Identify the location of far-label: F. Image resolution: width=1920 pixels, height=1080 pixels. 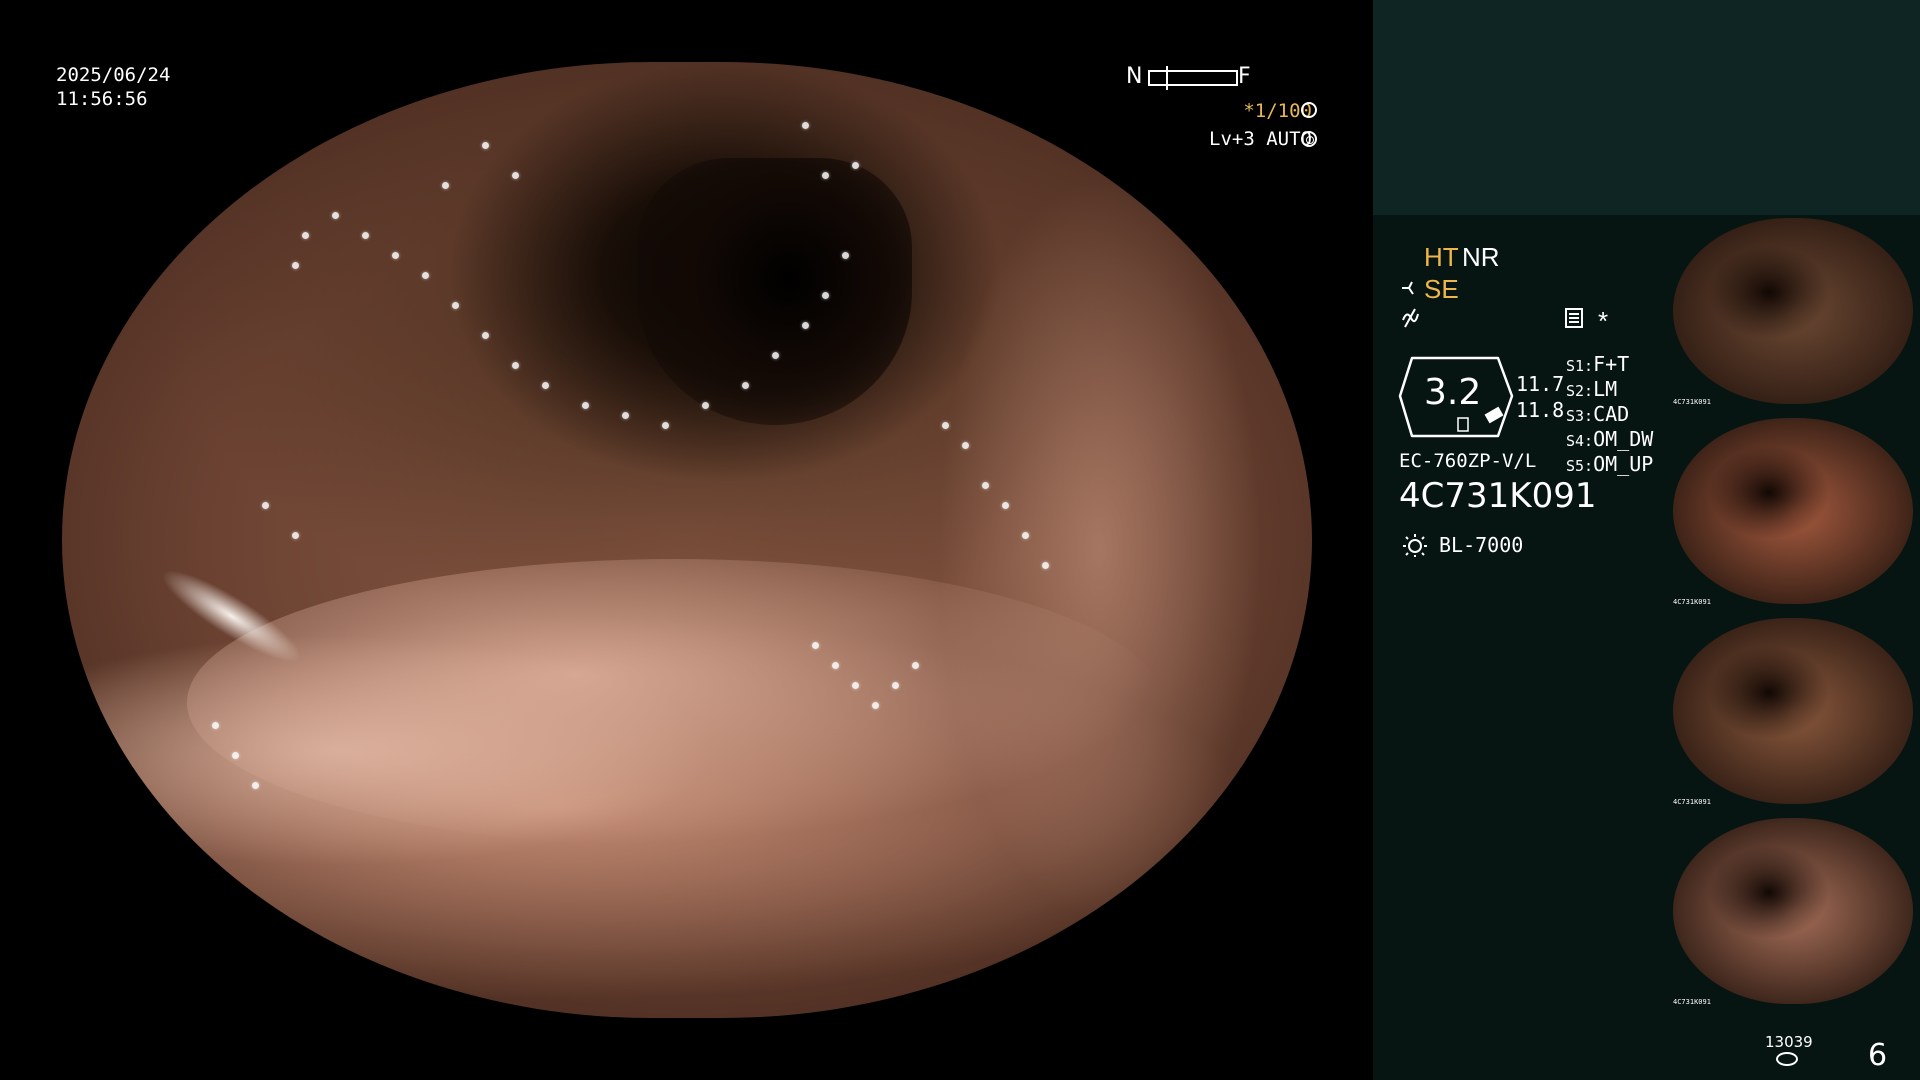
(1244, 76).